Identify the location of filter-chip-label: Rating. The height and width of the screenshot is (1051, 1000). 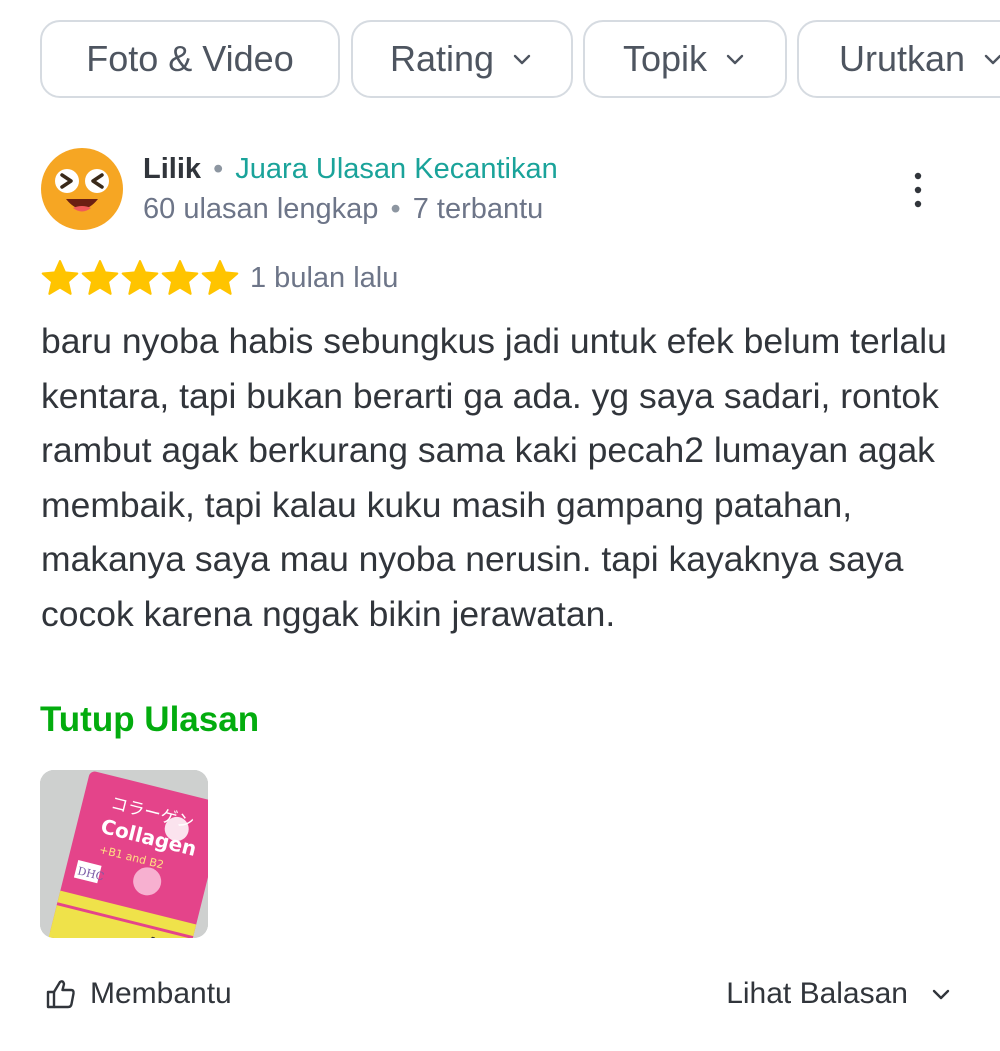
(442, 58).